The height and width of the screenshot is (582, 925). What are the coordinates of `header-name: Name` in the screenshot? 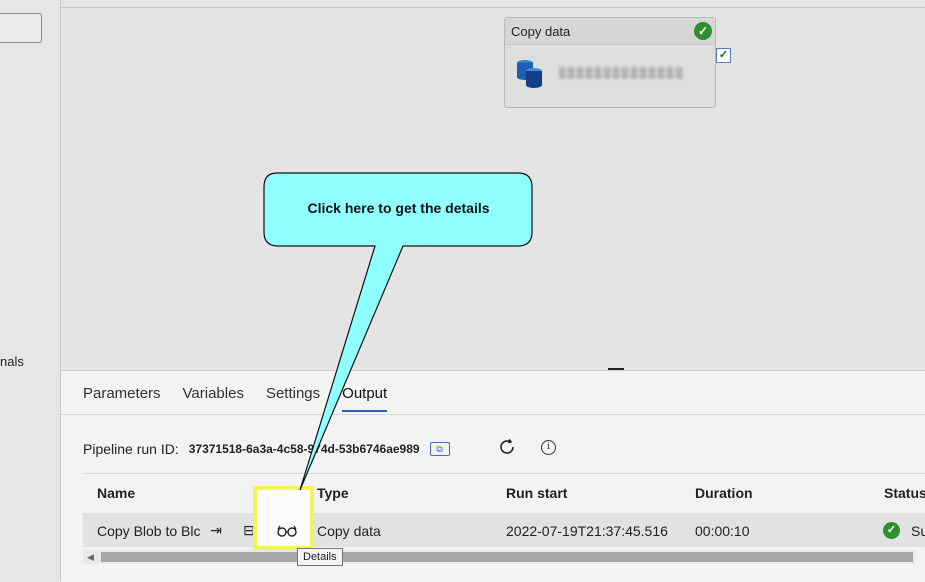 It's located at (116, 493).